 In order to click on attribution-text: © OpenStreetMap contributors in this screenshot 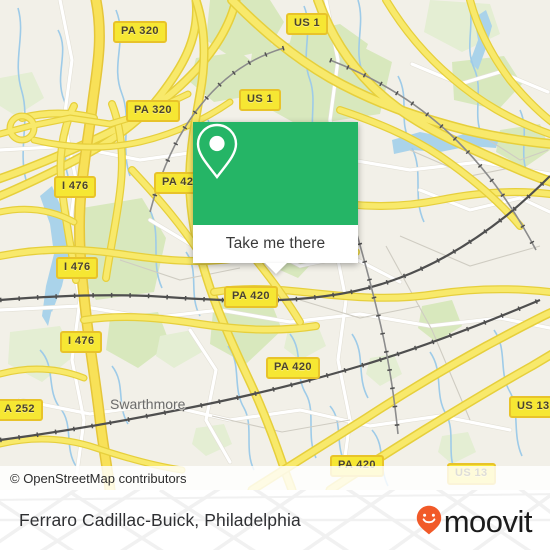, I will do `click(98, 478)`.